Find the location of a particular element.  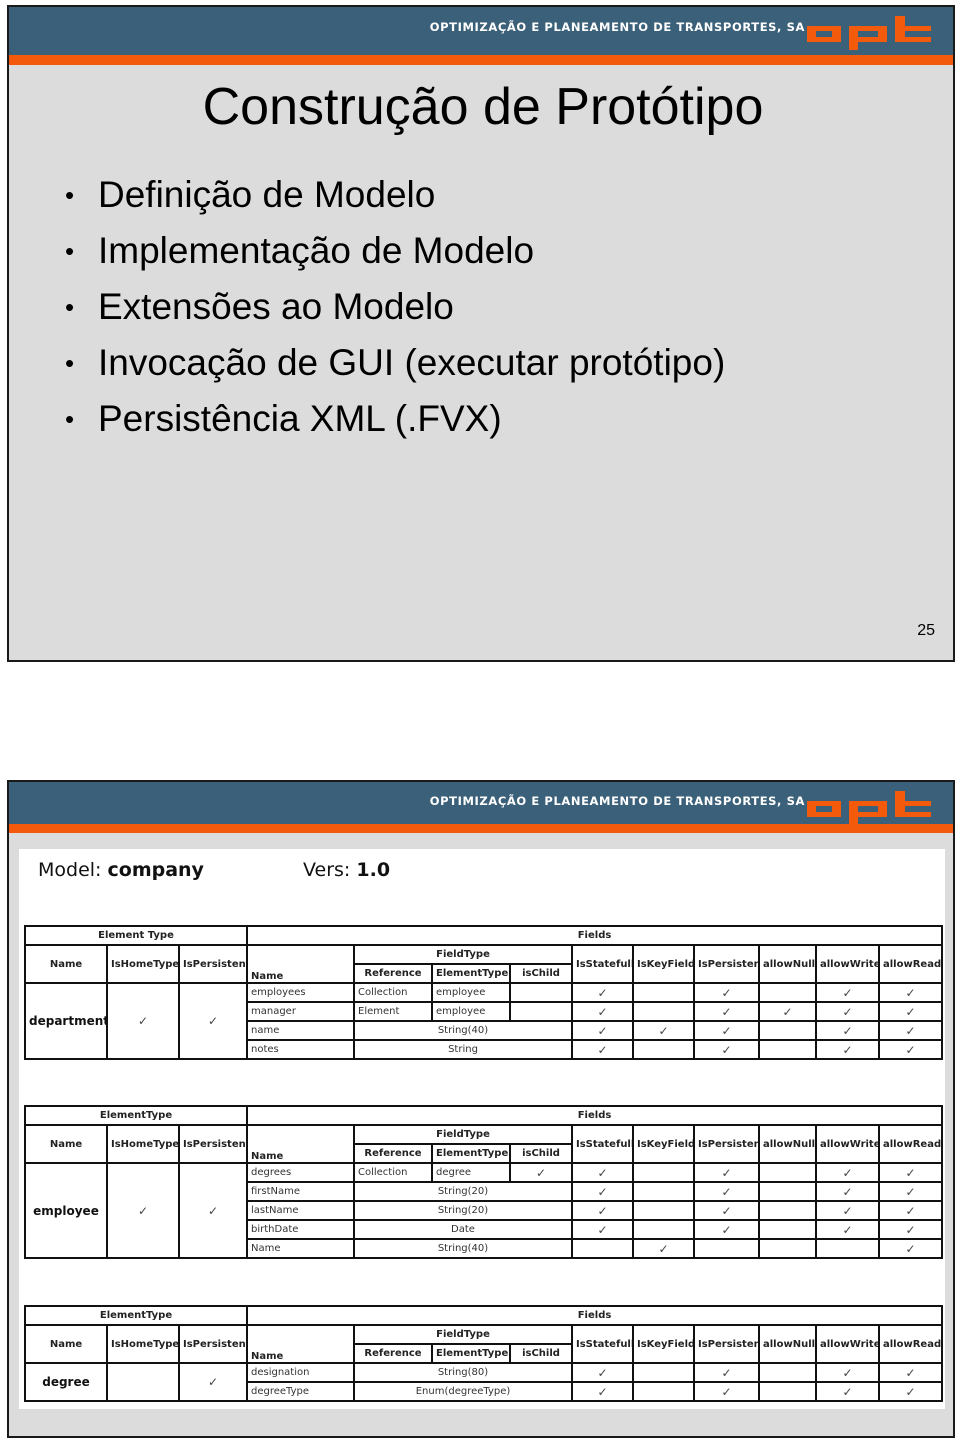

version-heading: Vers: 1.0 is located at coordinates (346, 870).